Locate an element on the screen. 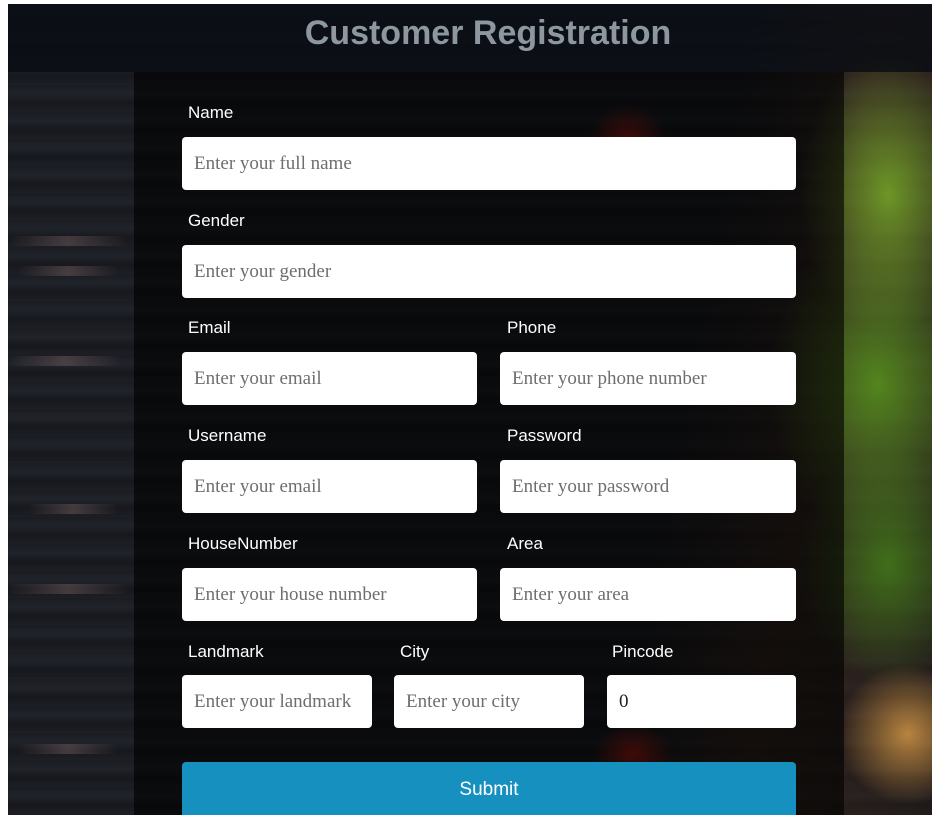 This screenshot has height=815, width=932. area-label: Area is located at coordinates (525, 543).